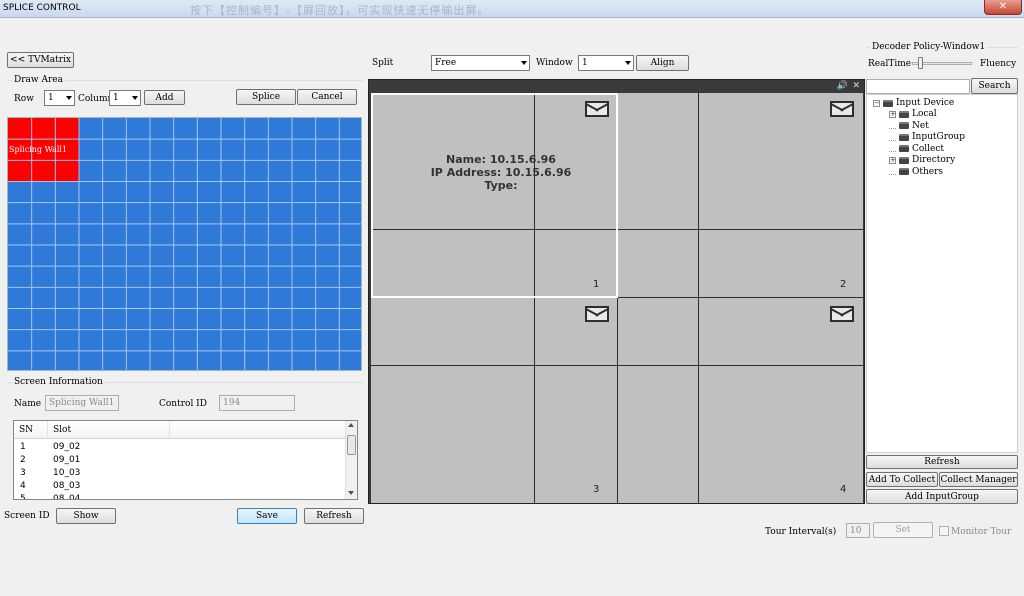  What do you see at coordinates (916, 149) in the screenshot?
I see `tree-item-collect: Collect` at bounding box center [916, 149].